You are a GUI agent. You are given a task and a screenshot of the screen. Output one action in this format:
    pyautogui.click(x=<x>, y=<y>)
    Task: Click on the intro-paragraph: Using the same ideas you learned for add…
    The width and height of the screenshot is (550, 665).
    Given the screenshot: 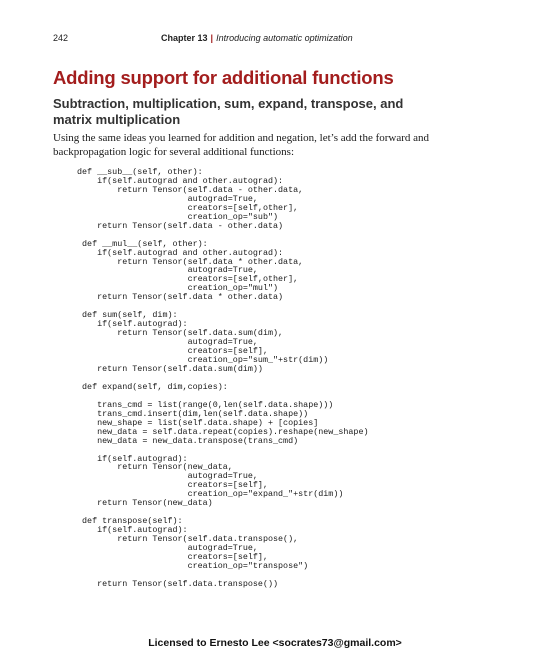 What is the action you would take?
    pyautogui.click(x=241, y=145)
    